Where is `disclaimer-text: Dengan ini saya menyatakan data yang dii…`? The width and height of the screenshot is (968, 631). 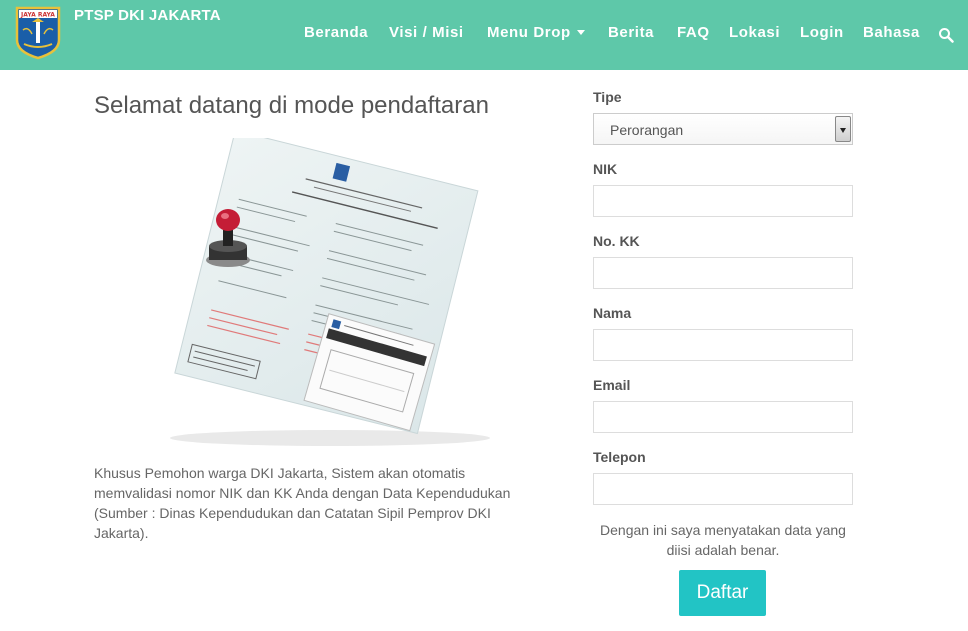 disclaimer-text: Dengan ini saya menyatakan data yang dii… is located at coordinates (723, 540).